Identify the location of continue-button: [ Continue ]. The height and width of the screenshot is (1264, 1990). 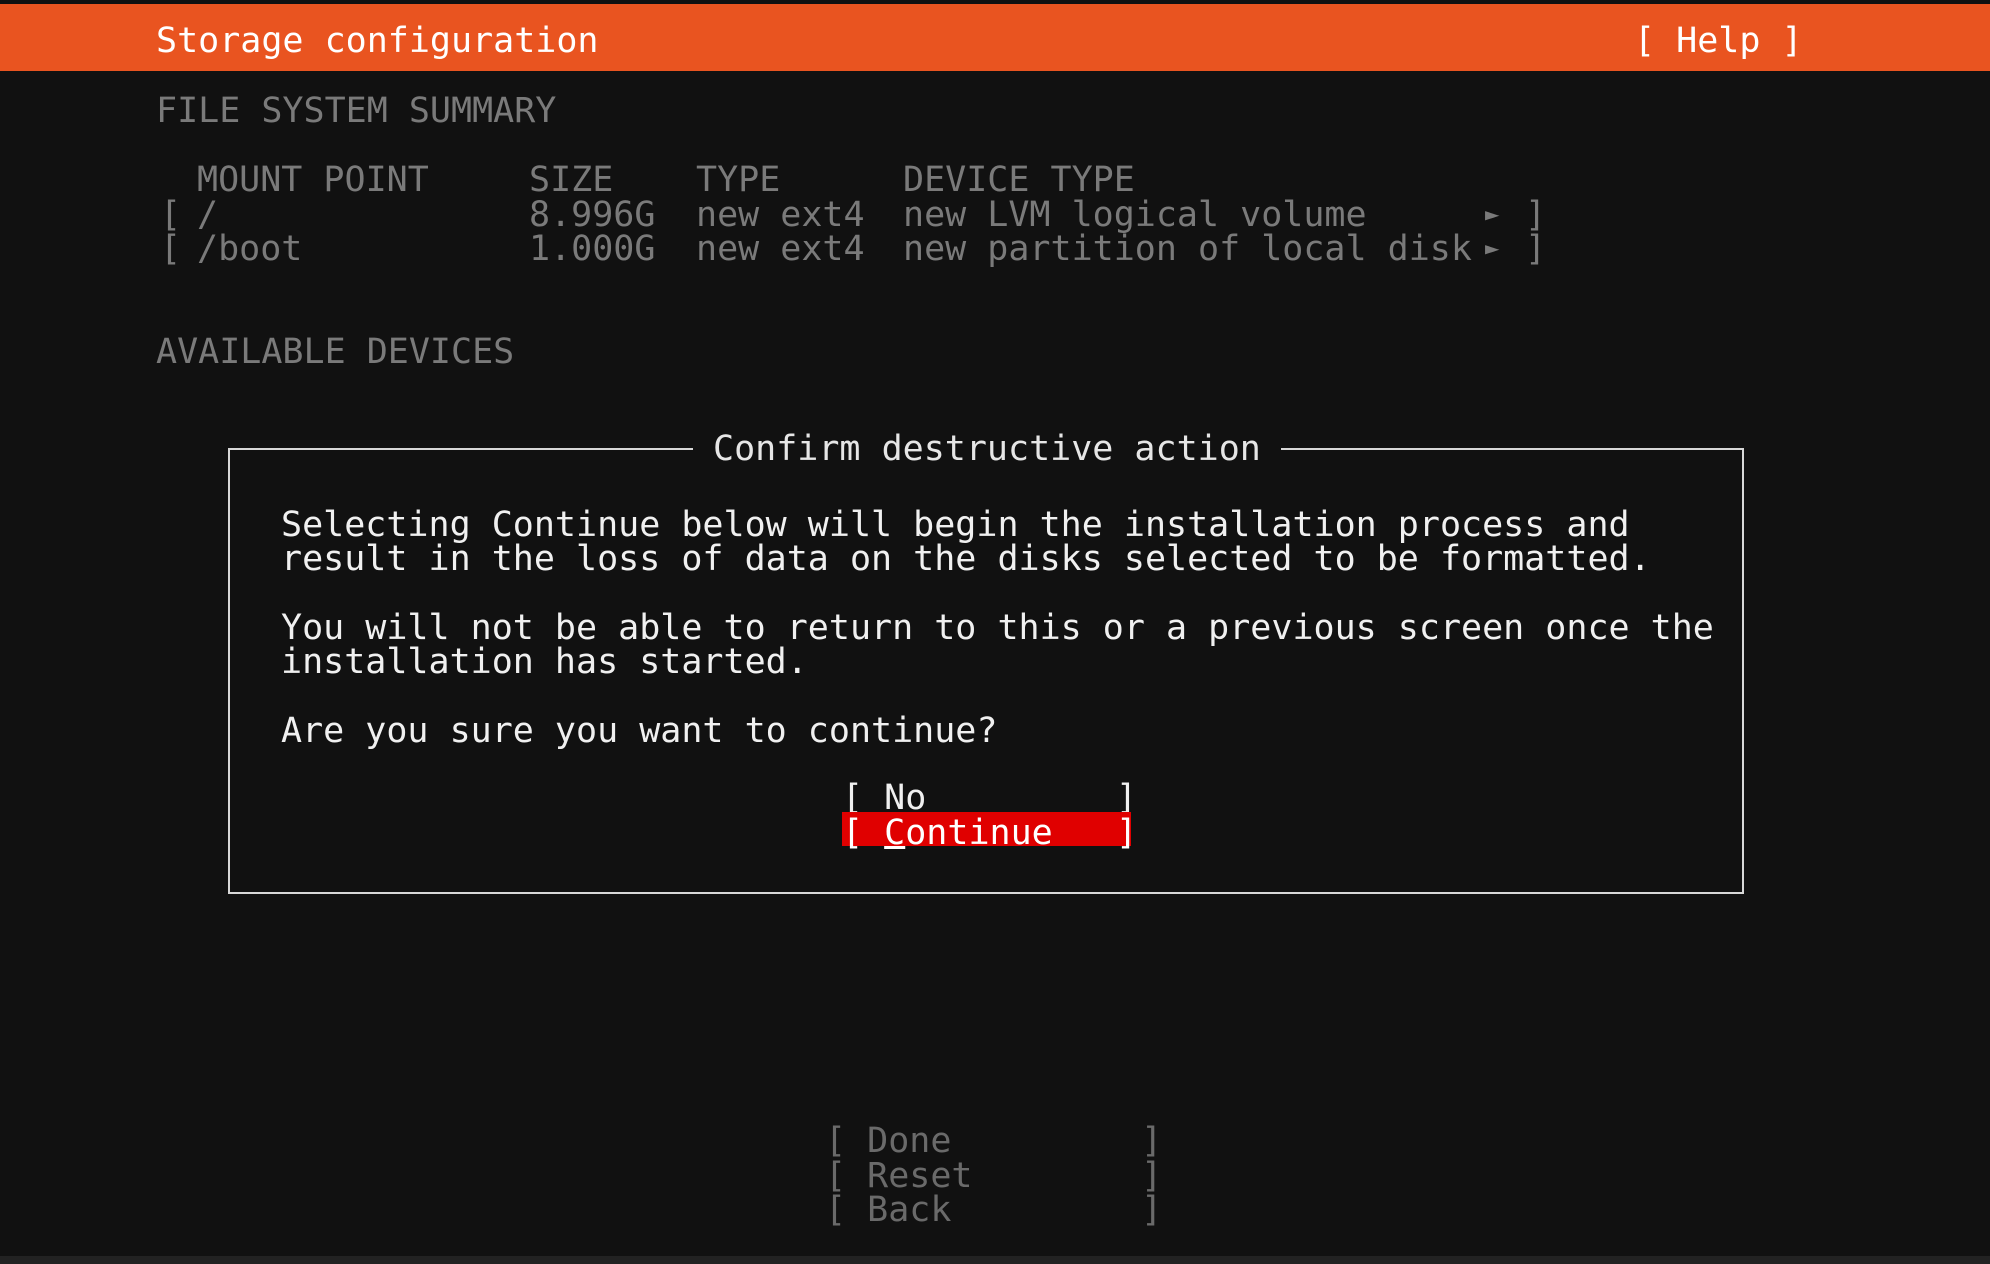
(989, 831).